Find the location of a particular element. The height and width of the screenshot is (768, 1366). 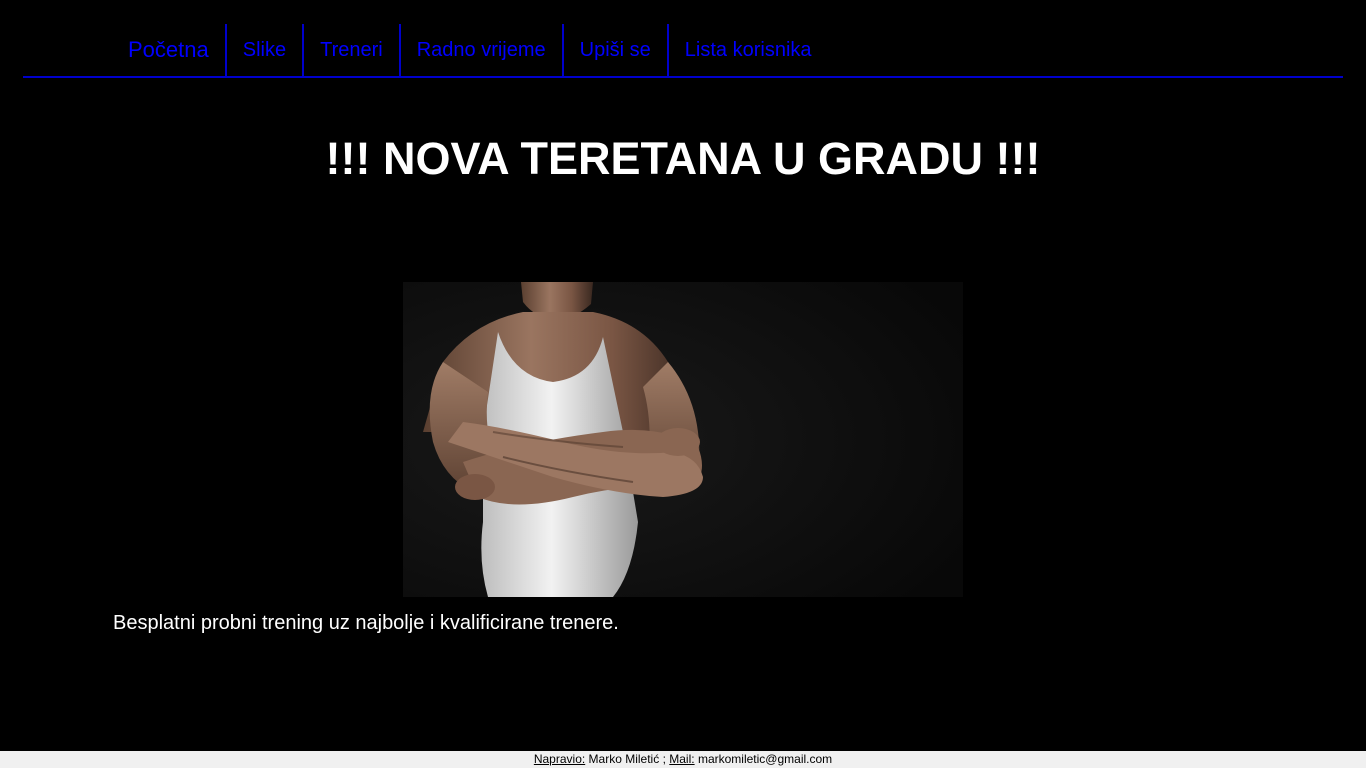

footer-mail-label: Mail: is located at coordinates (682, 759).